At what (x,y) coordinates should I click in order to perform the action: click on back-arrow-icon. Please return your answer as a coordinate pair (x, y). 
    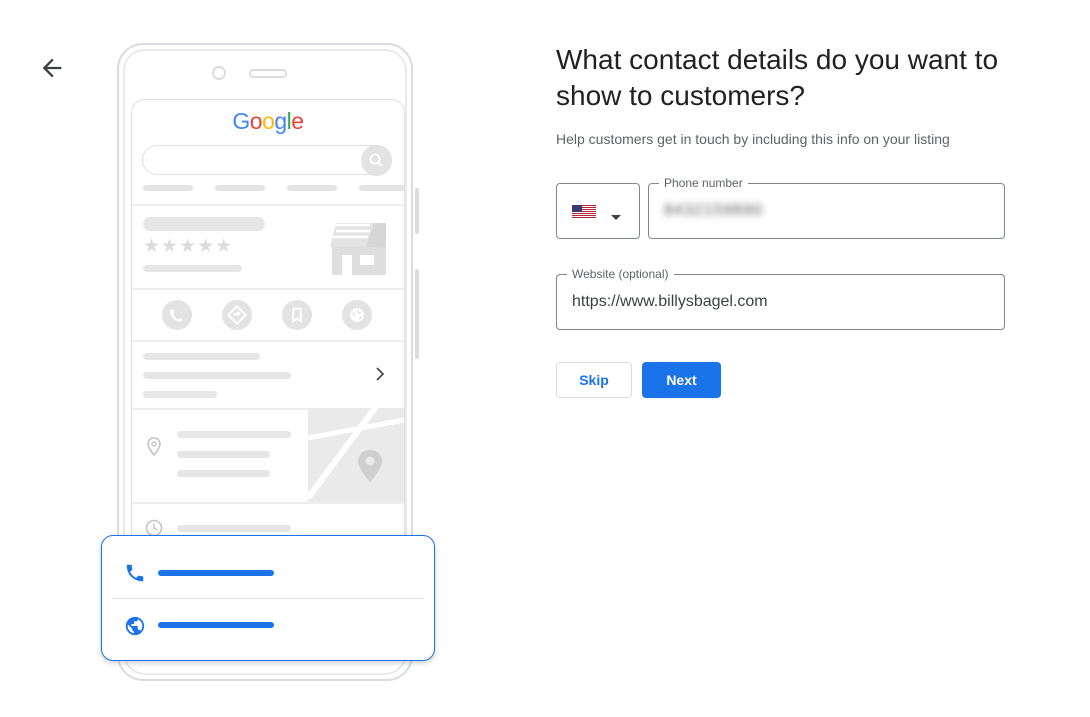
    Looking at the image, I should click on (52, 68).